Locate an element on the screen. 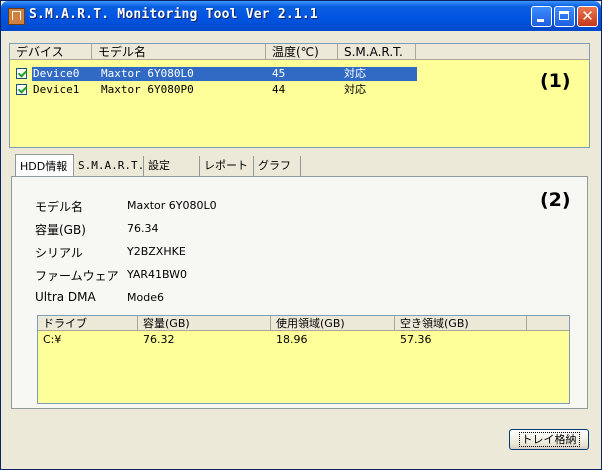  app-icon is located at coordinates (16, 16).